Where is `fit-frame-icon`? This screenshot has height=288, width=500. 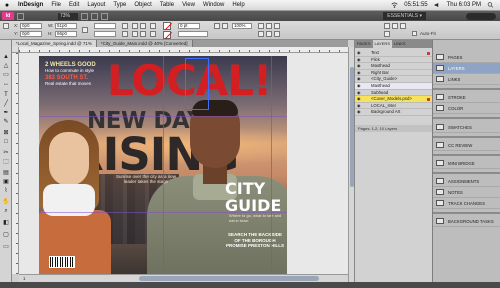
fit-frame-icon is located at coordinates (269, 34).